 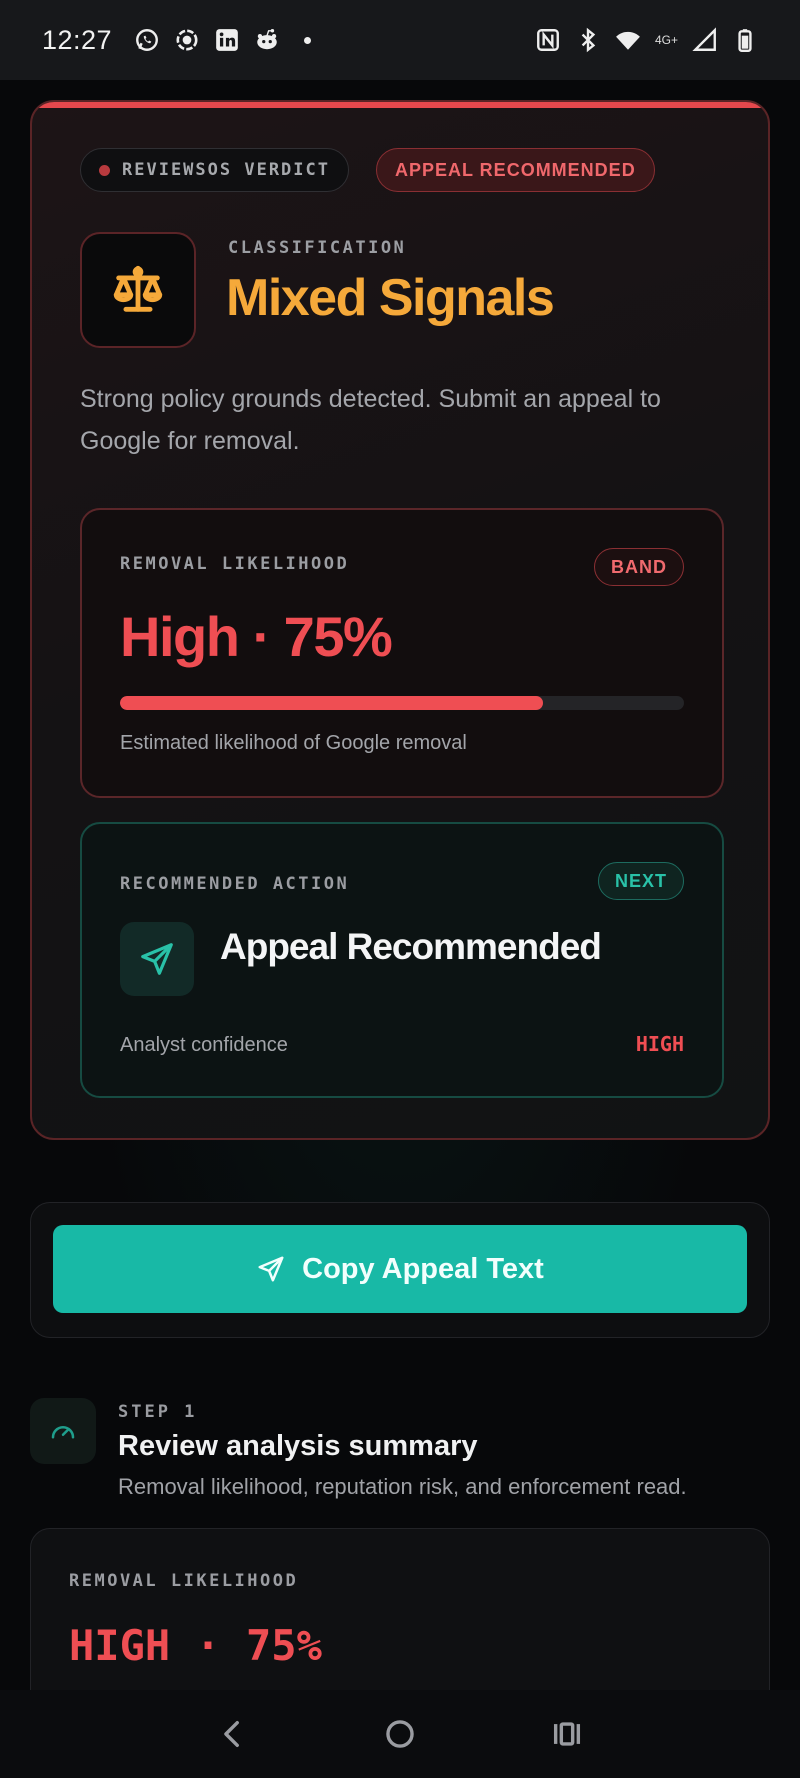 I want to click on status-bar: 12:27 4G+, so click(x=400, y=40).